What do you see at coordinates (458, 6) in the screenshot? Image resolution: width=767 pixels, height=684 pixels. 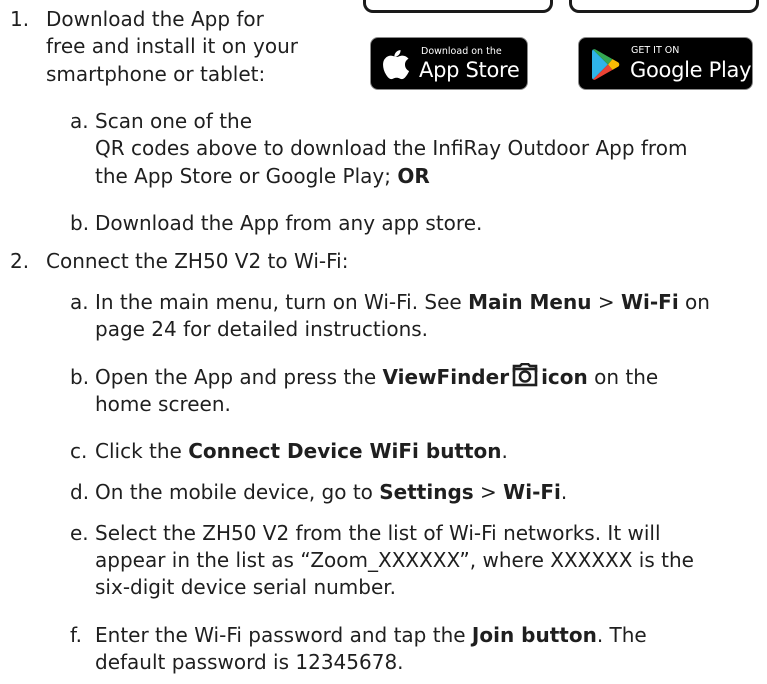 I see `app-store-qr-code` at bounding box center [458, 6].